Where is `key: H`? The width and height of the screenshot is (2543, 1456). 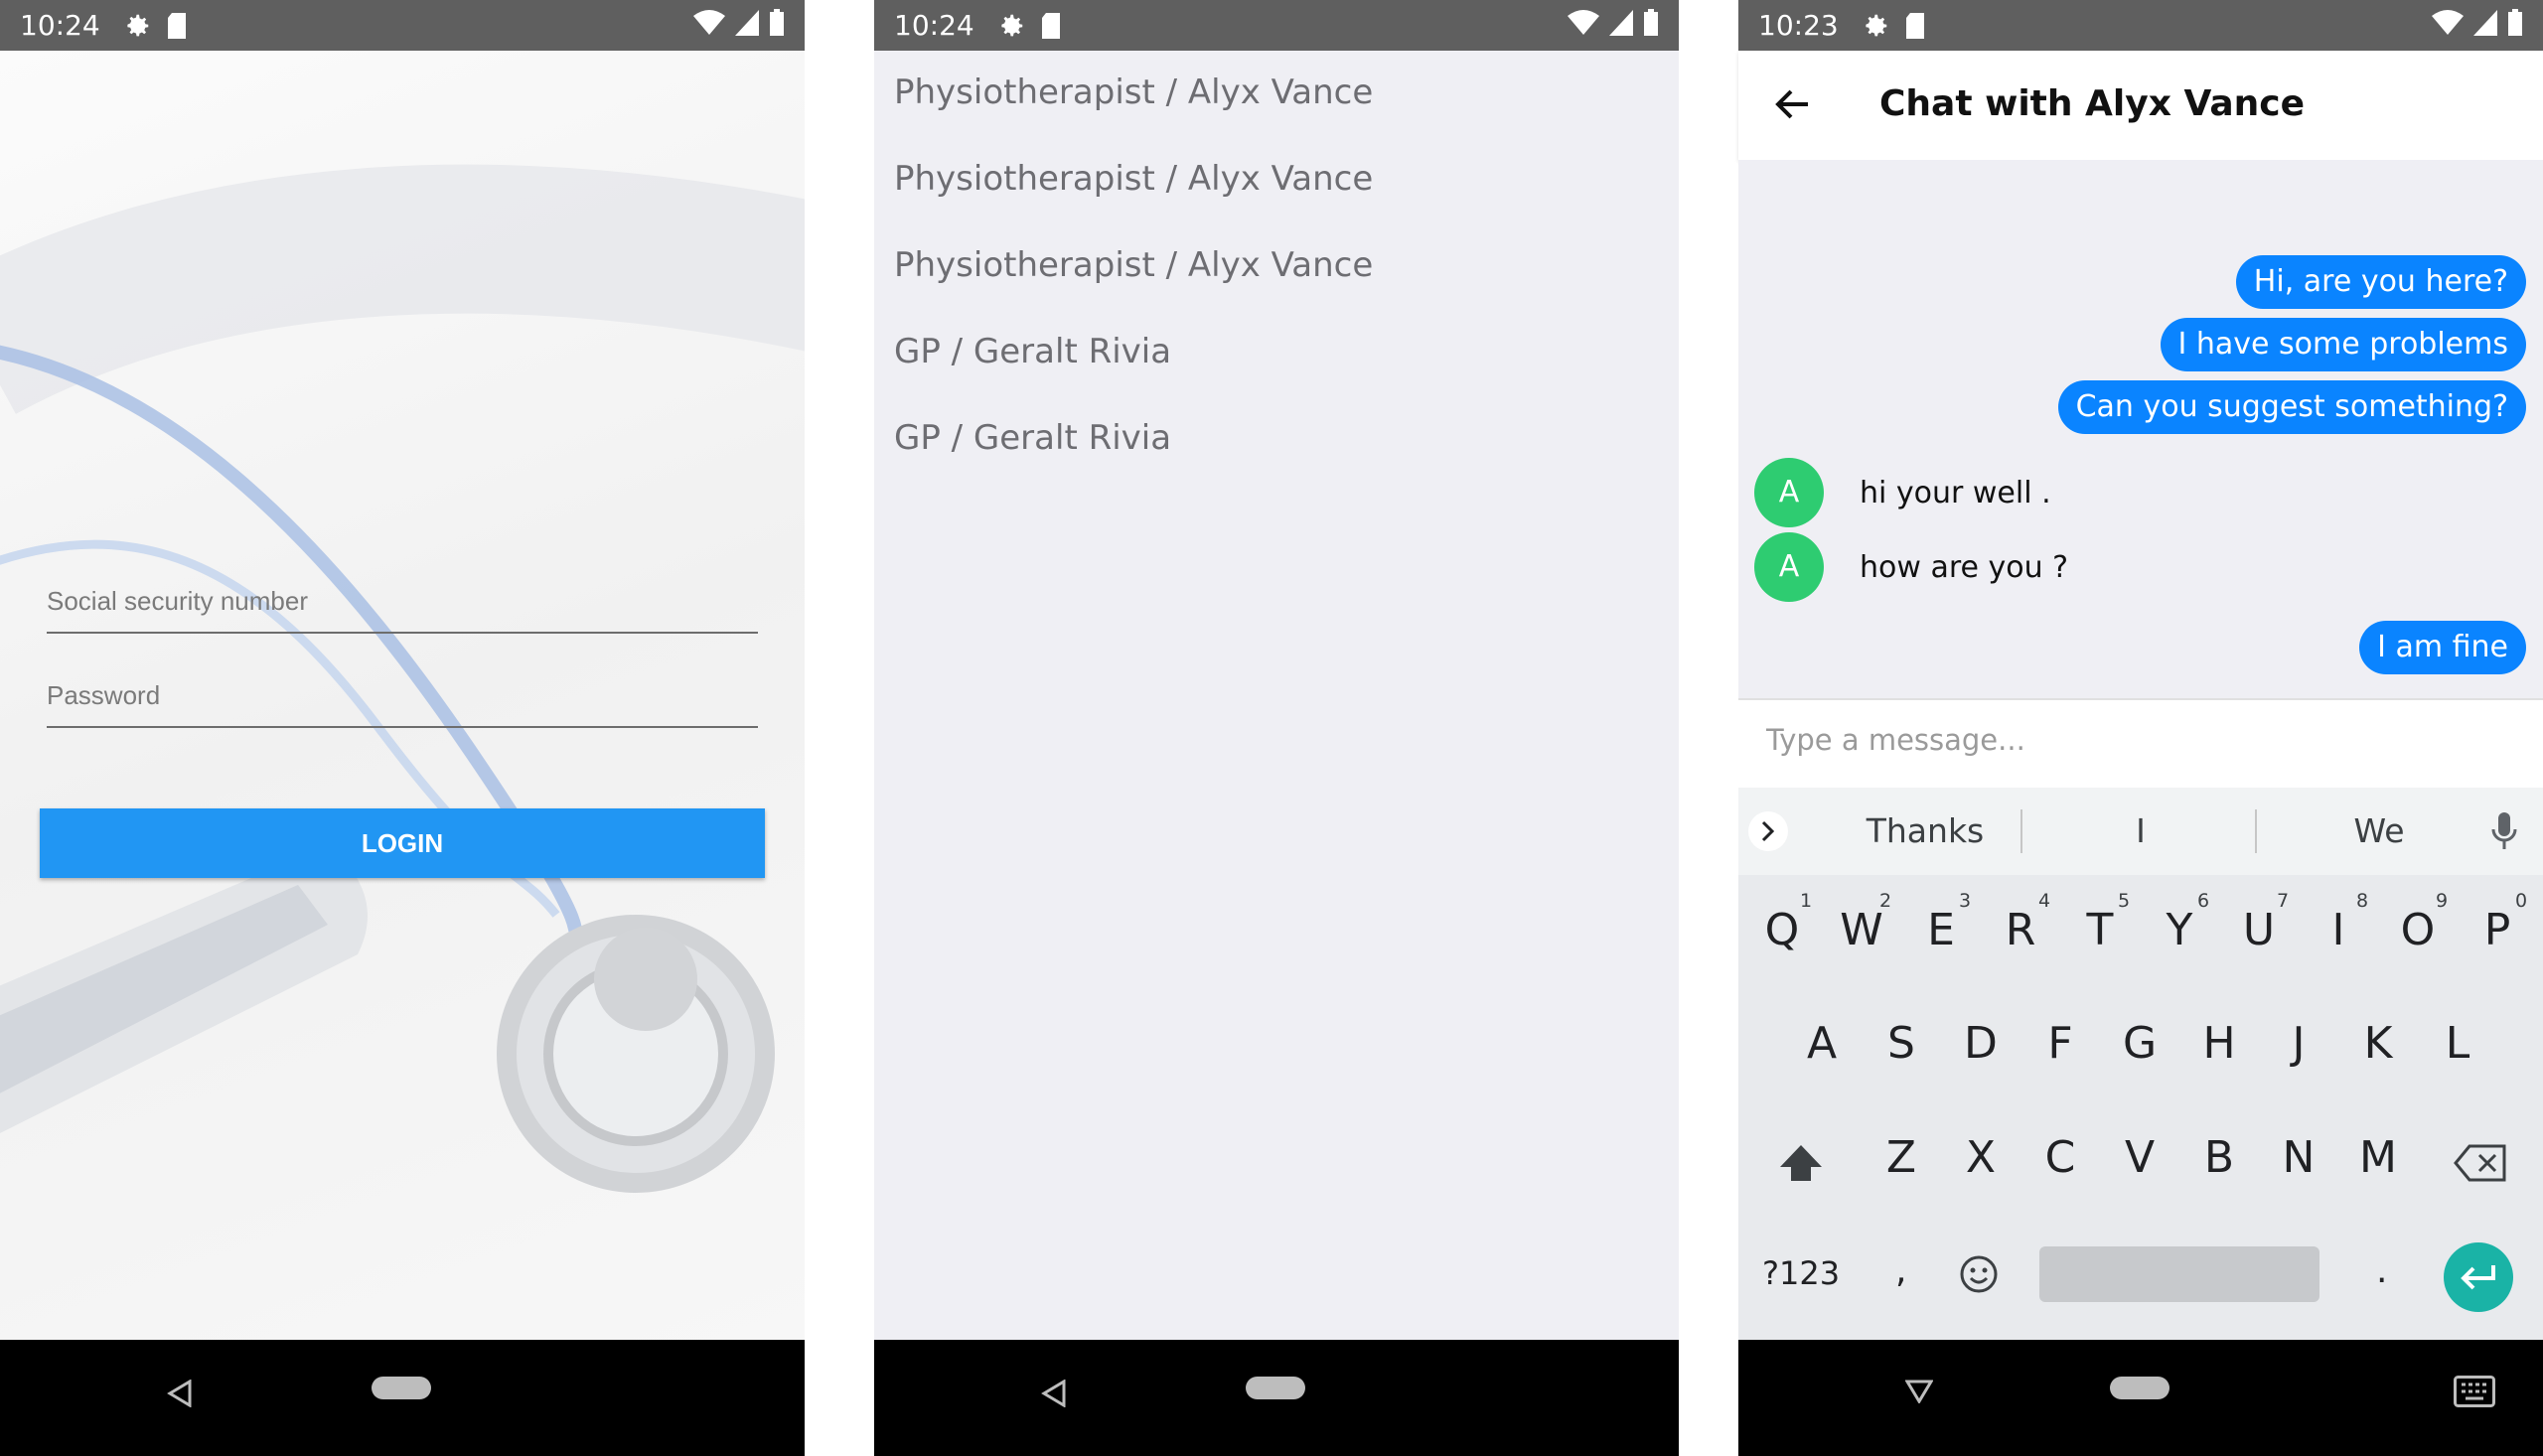 key: H is located at coordinates (2219, 1043).